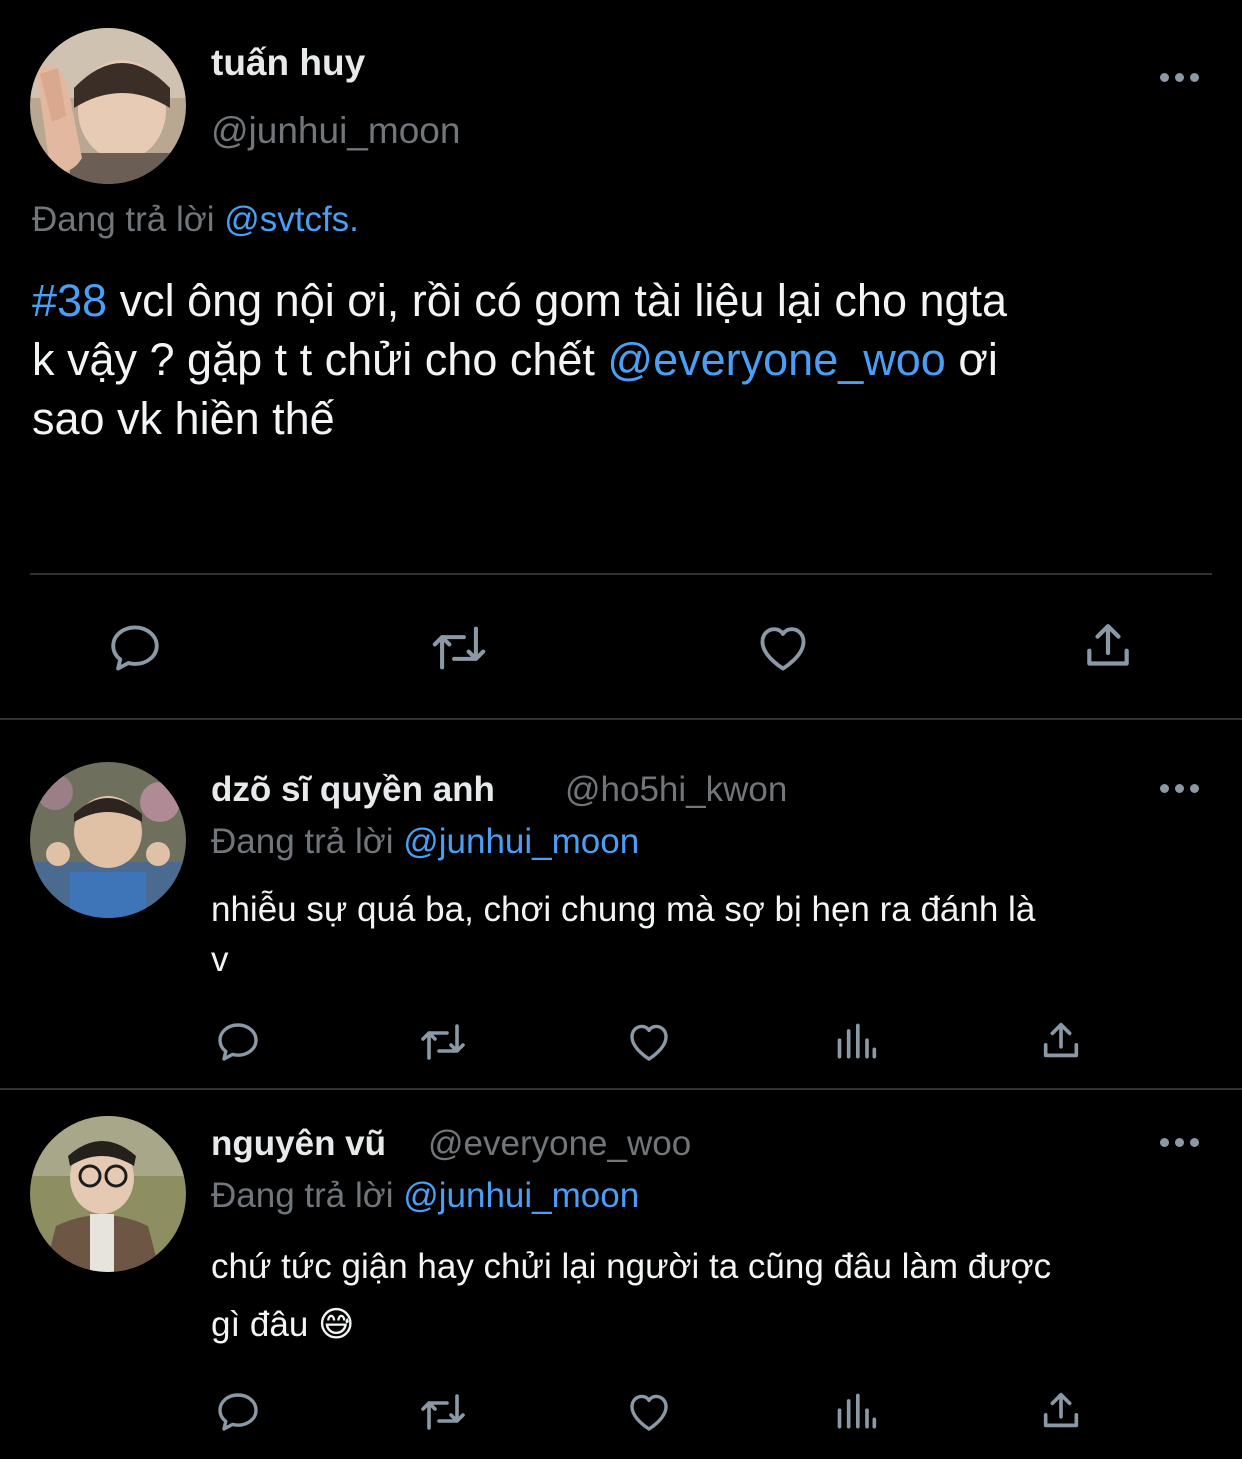 The height and width of the screenshot is (1459, 1242). Describe the element at coordinates (320, 359) in the screenshot. I see `tweet-text-line: k vậy ? gặp t t chửi cho chết` at that location.